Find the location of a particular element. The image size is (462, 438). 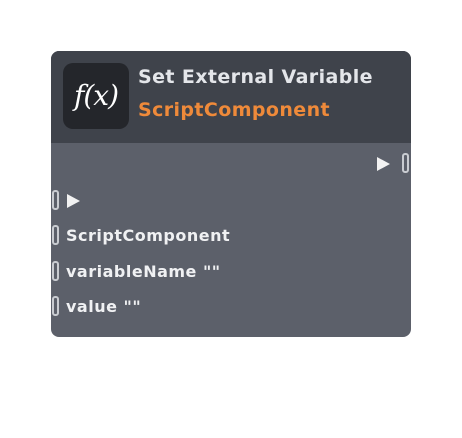

script-component-label: ScriptComponent is located at coordinates (148, 235).